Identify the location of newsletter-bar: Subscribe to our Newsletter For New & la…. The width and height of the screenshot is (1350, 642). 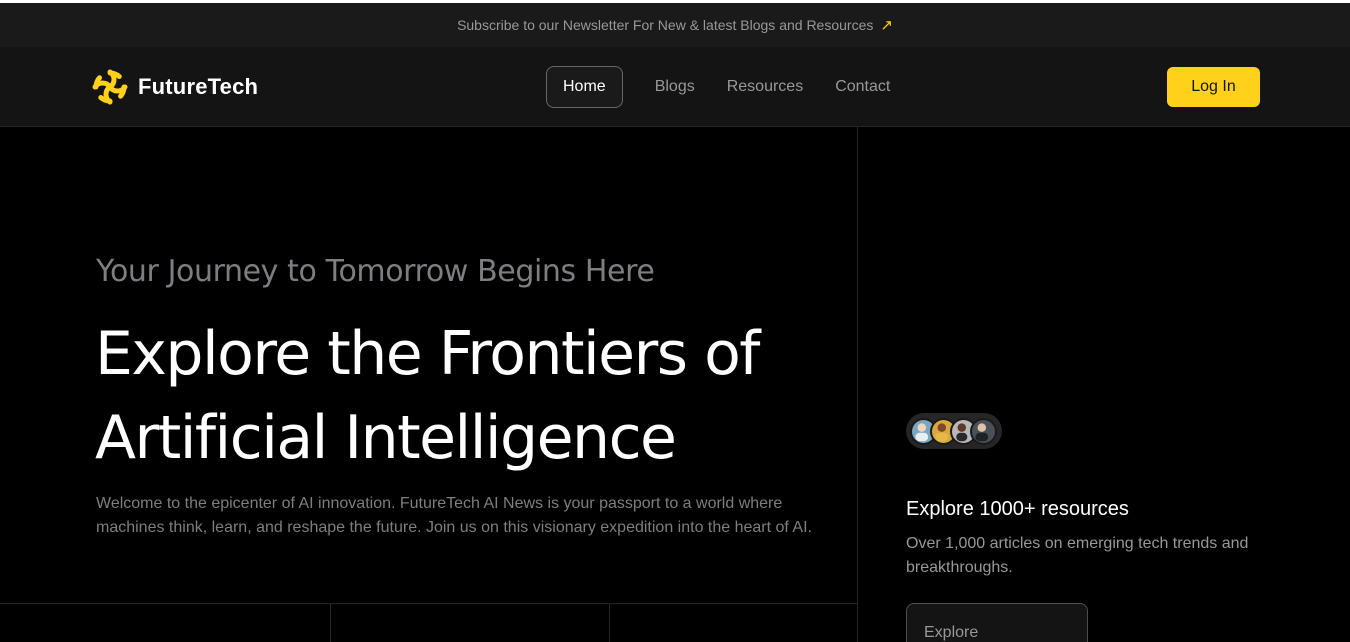
(675, 25).